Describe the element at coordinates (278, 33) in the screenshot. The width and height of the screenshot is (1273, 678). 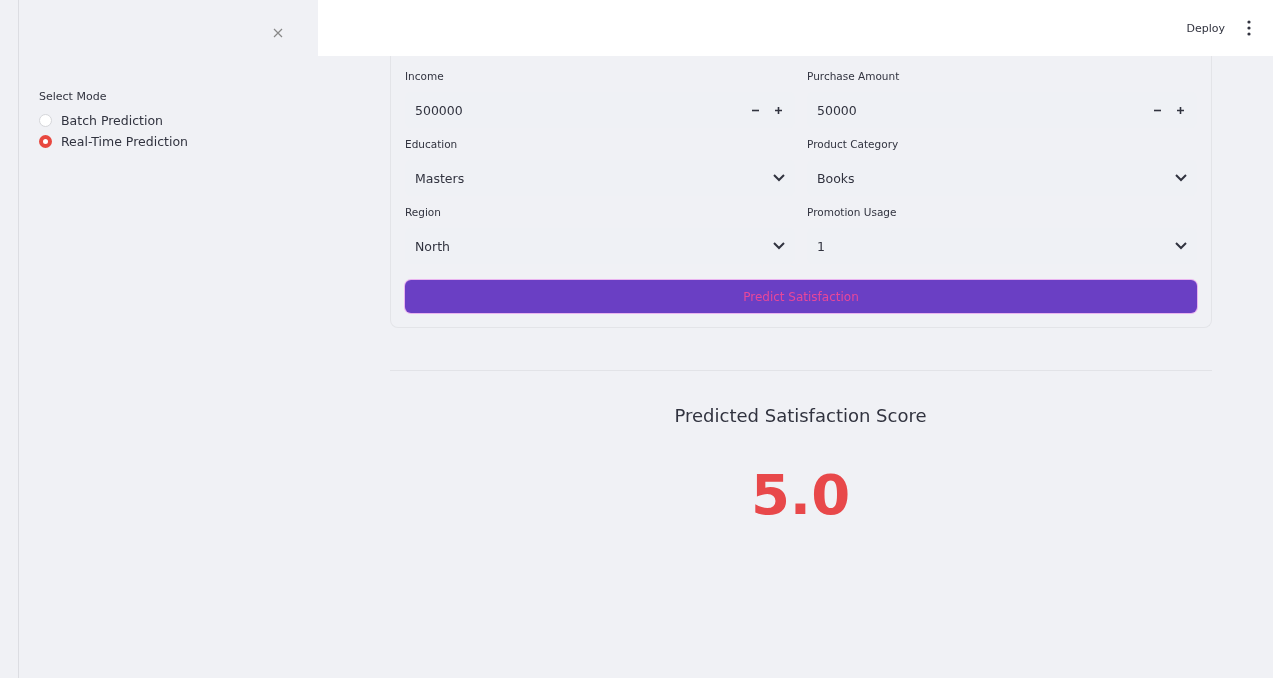
I see `close-icon` at that location.